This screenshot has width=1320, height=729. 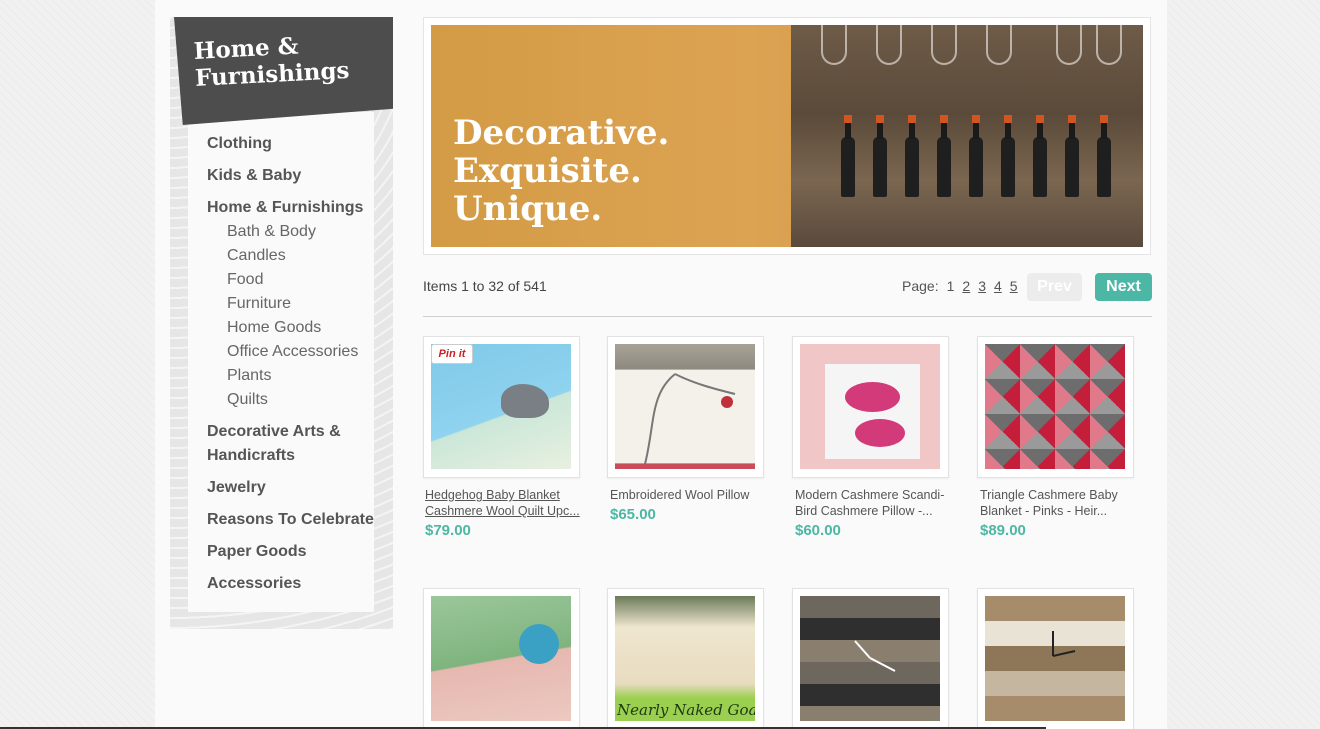 What do you see at coordinates (272, 62) in the screenshot?
I see `sidebar-title: Home & Furnishings` at bounding box center [272, 62].